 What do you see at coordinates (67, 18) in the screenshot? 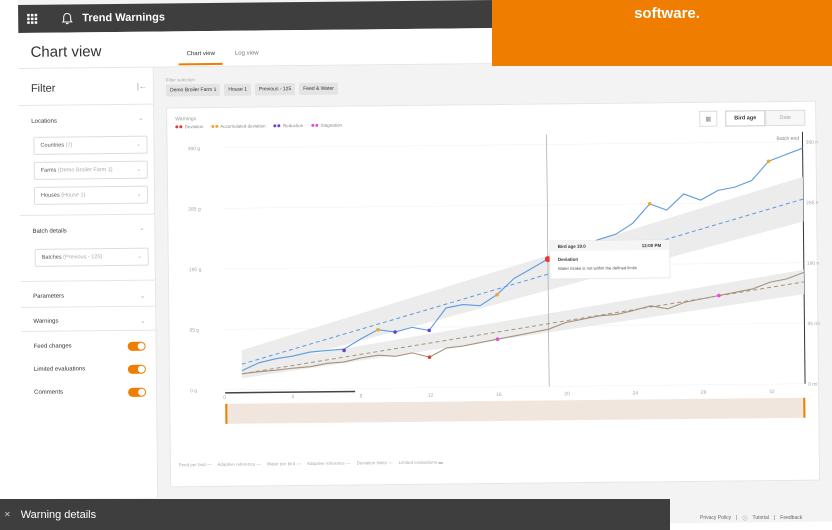
I see `bell-icon` at bounding box center [67, 18].